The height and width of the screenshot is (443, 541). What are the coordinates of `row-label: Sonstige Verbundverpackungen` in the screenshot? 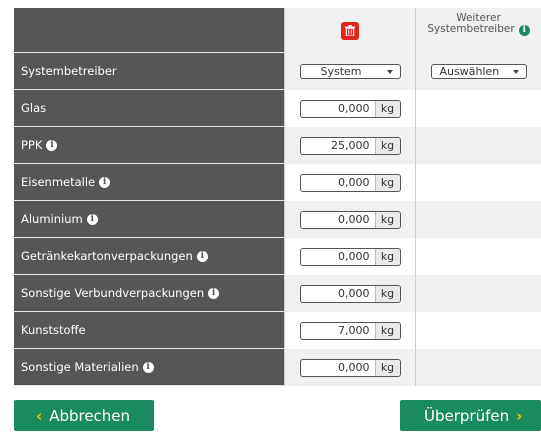 It's located at (113, 293).